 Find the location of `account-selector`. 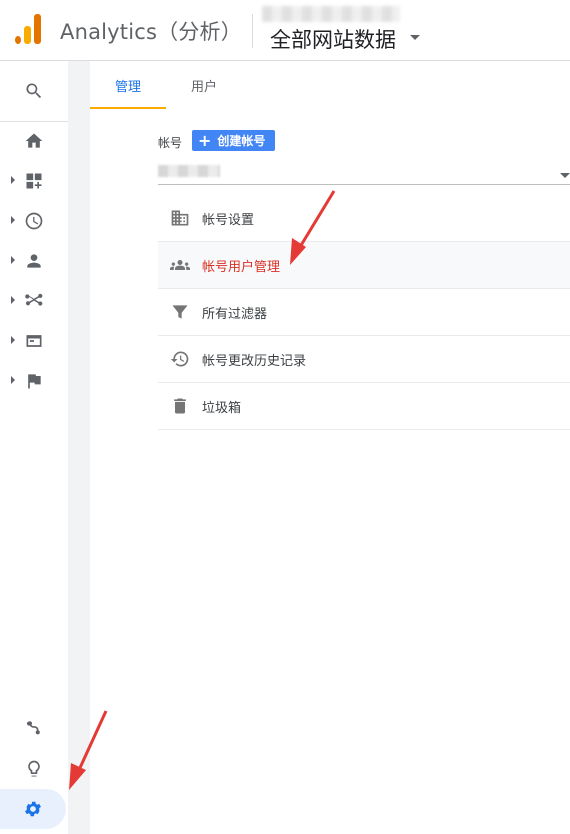

account-selector is located at coordinates (364, 173).